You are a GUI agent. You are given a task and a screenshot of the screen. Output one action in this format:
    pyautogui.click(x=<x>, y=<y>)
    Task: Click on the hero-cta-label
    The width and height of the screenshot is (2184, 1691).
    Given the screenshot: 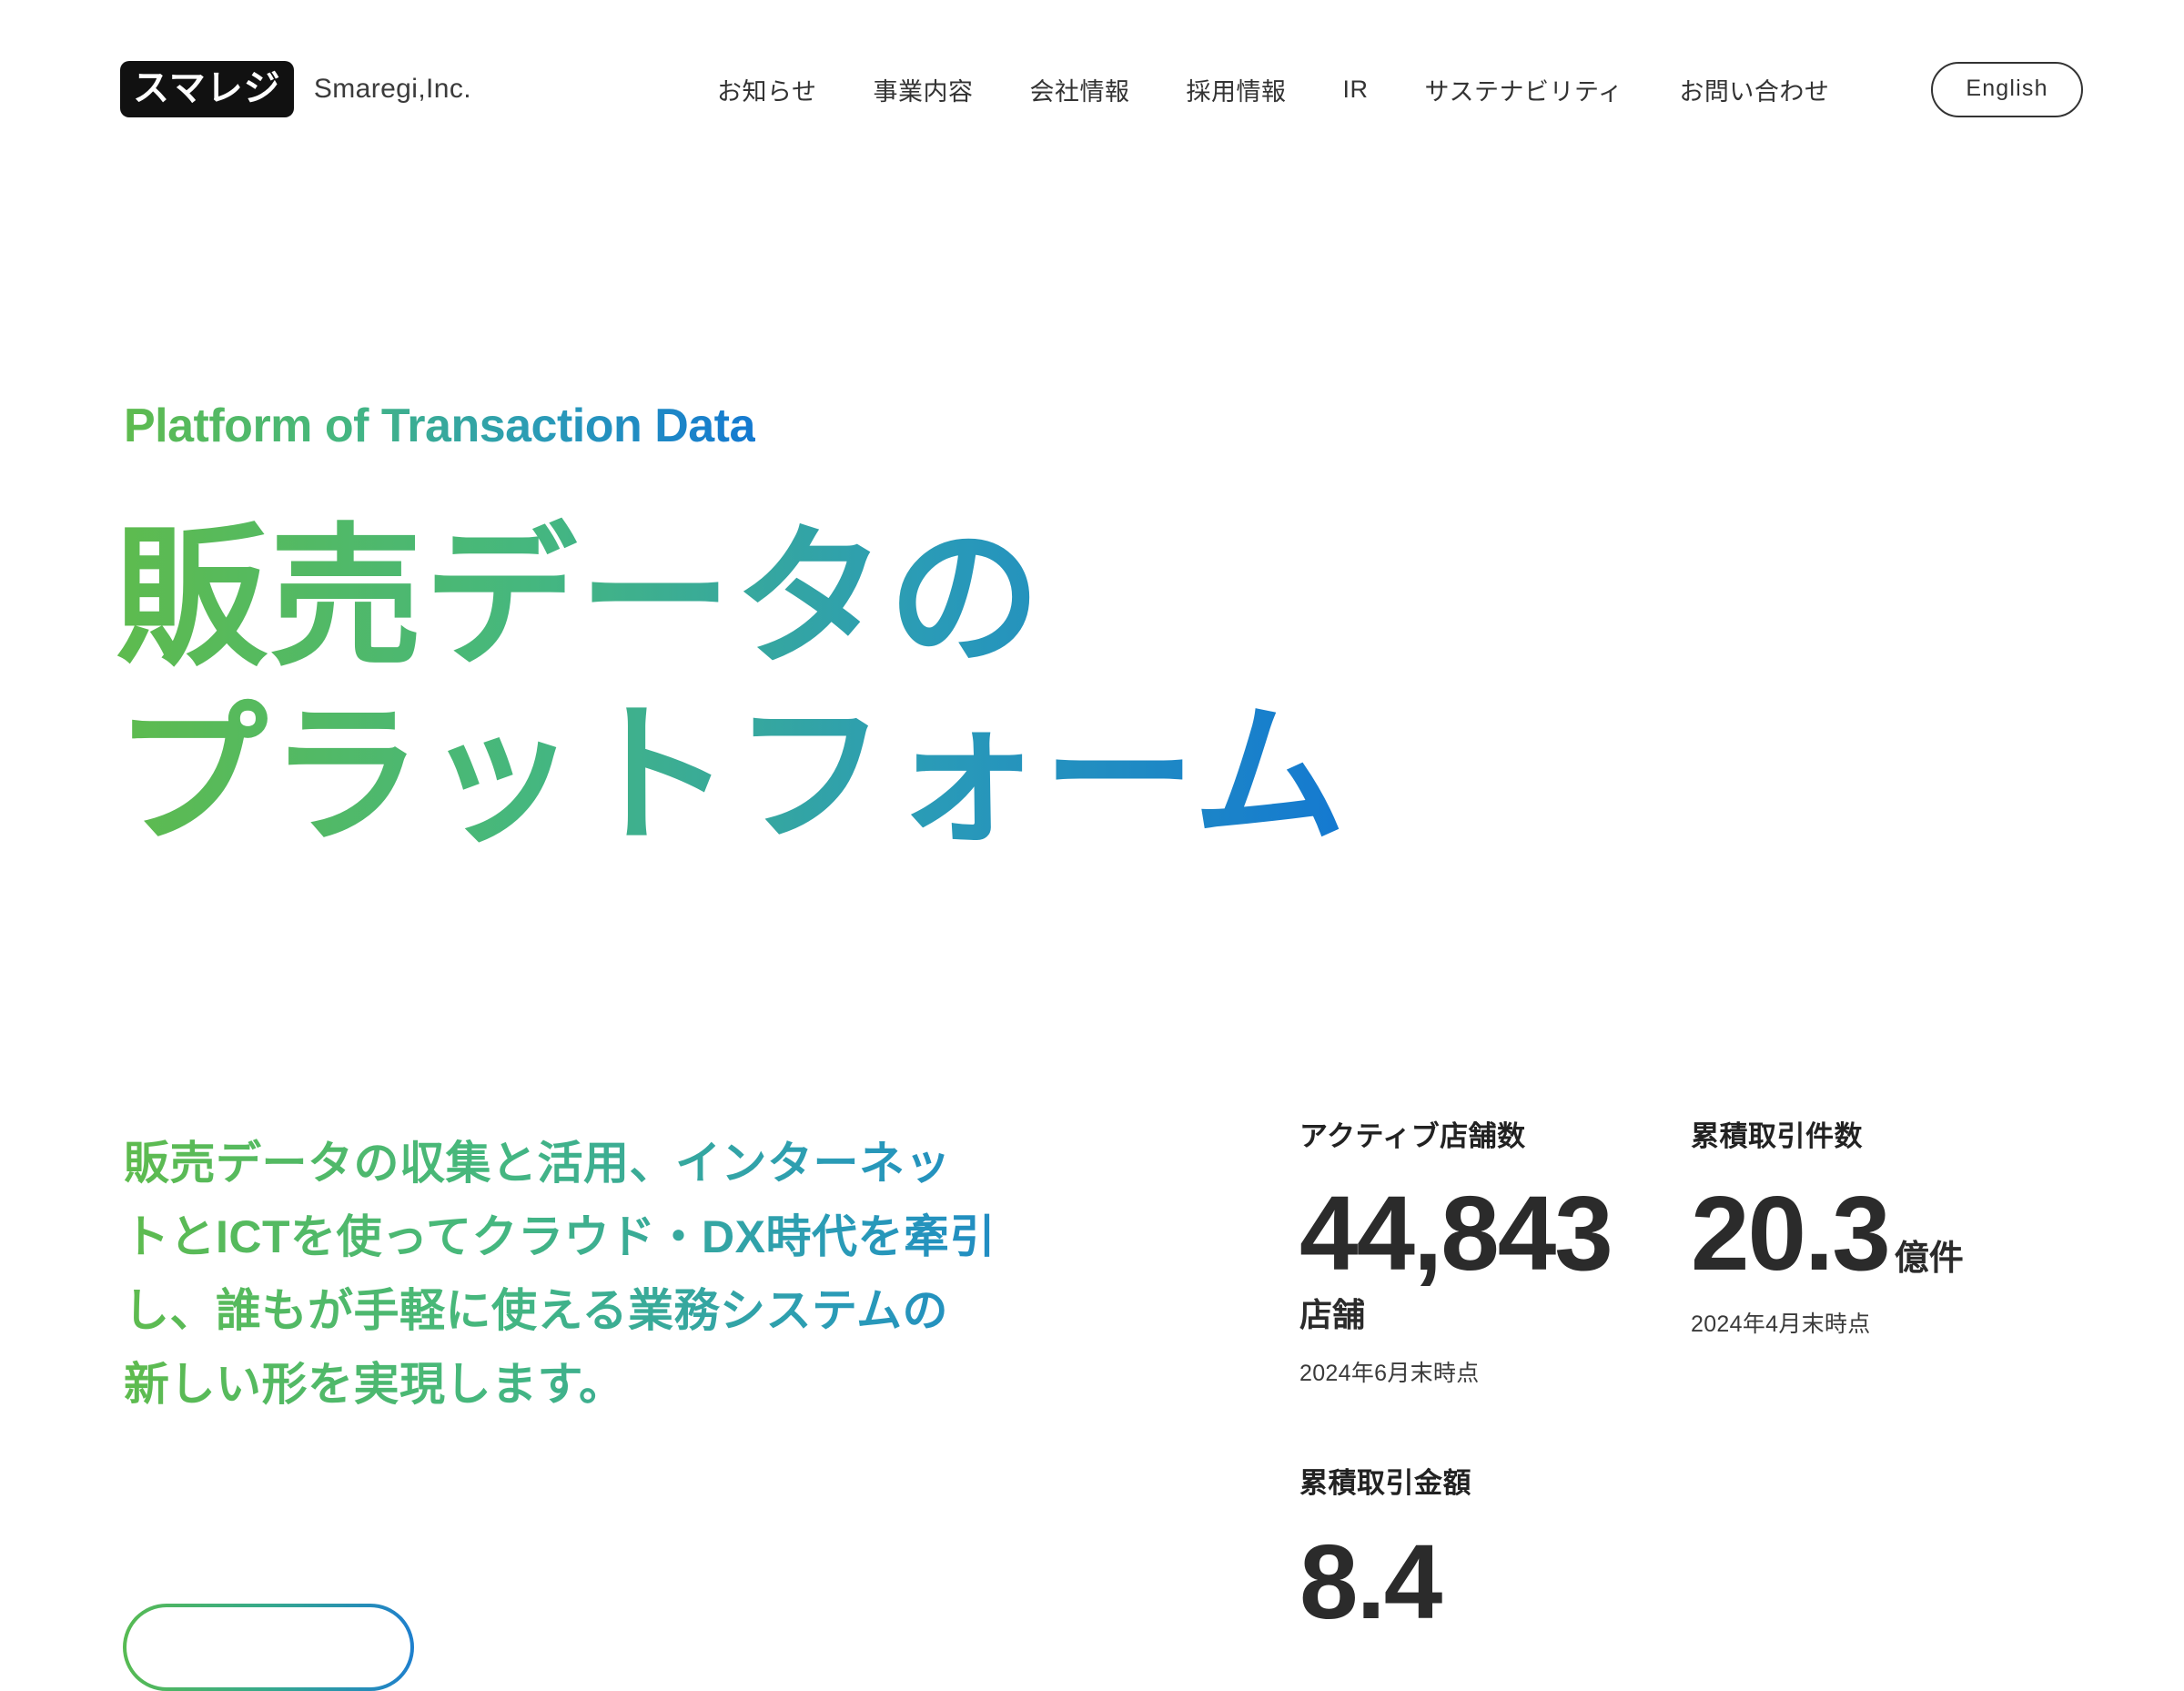 What is the action you would take?
    pyautogui.click(x=268, y=1647)
    